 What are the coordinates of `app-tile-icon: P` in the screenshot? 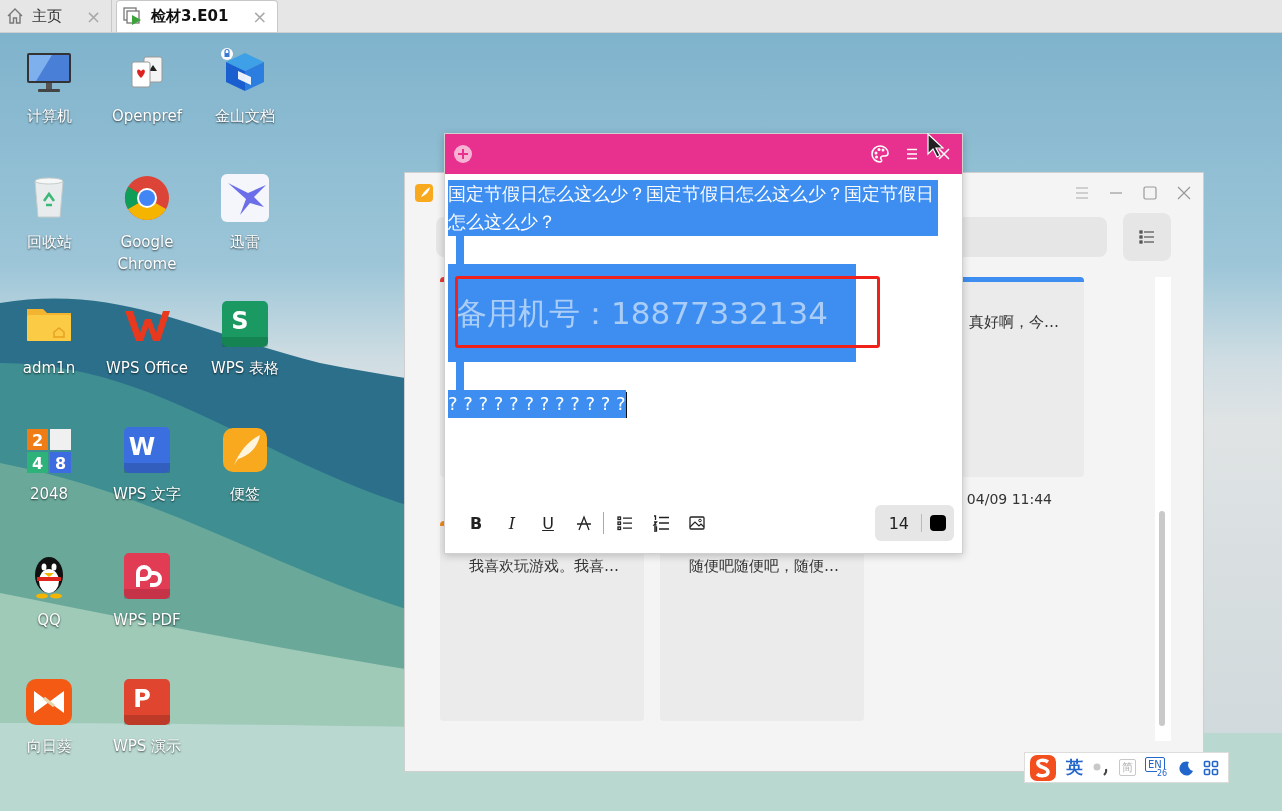 It's located at (147, 702).